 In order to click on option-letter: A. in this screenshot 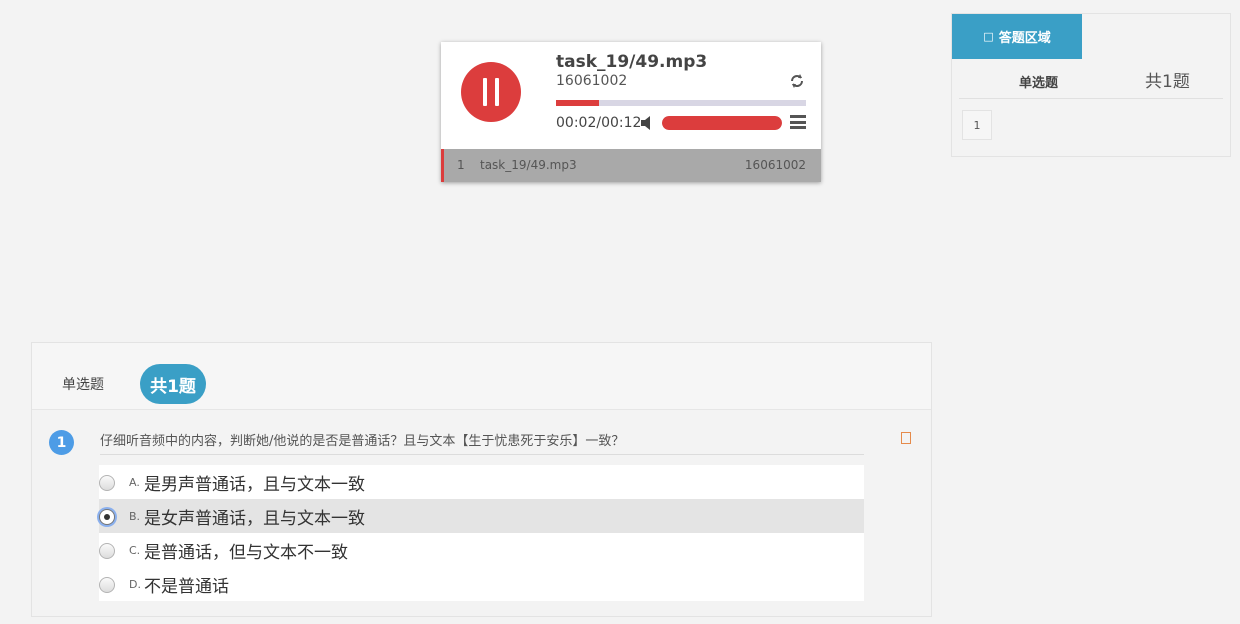, I will do `click(134, 482)`.